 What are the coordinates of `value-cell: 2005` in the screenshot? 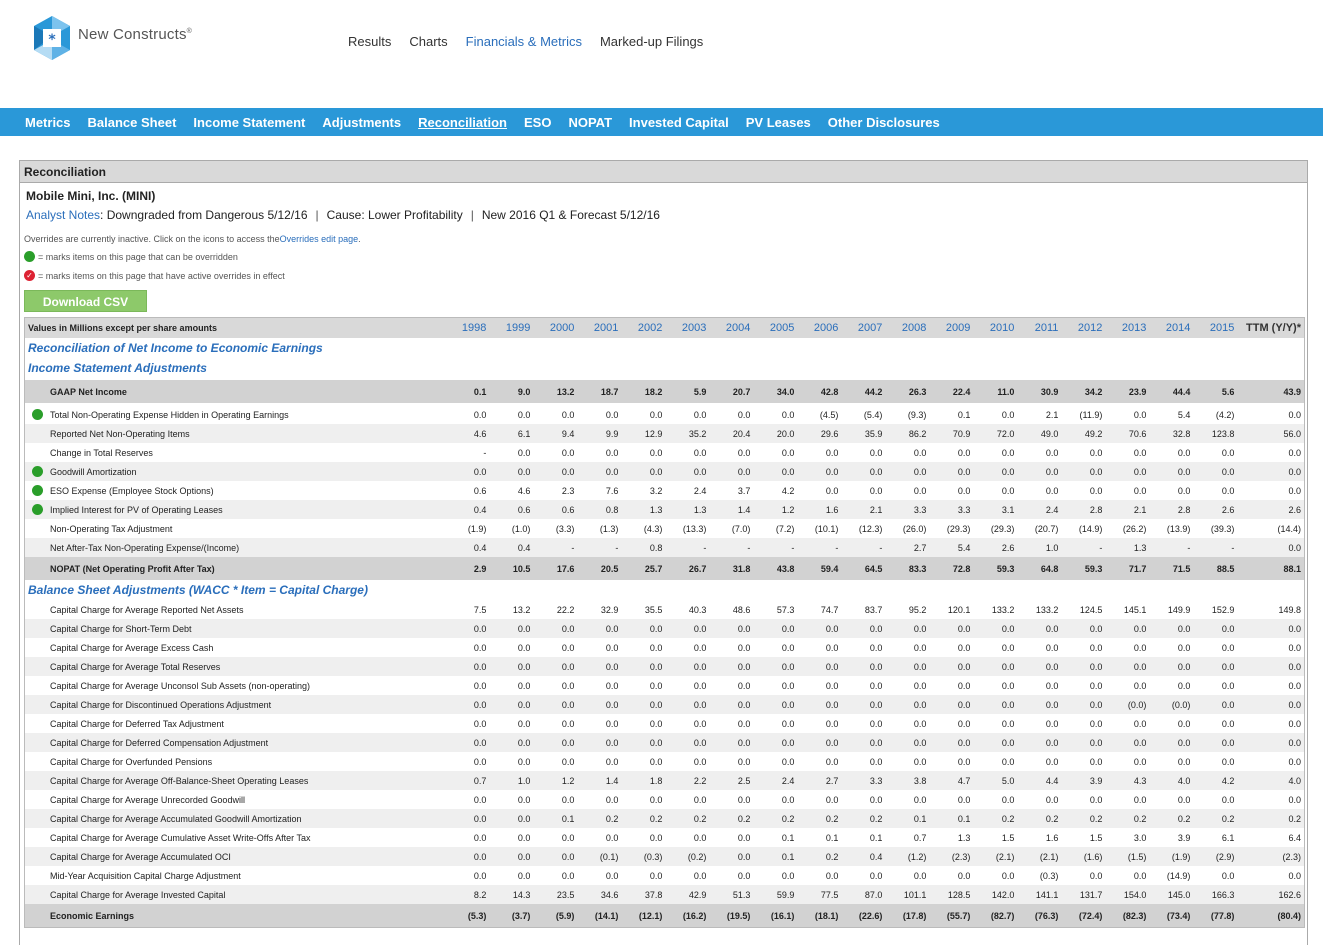 It's located at (776, 328).